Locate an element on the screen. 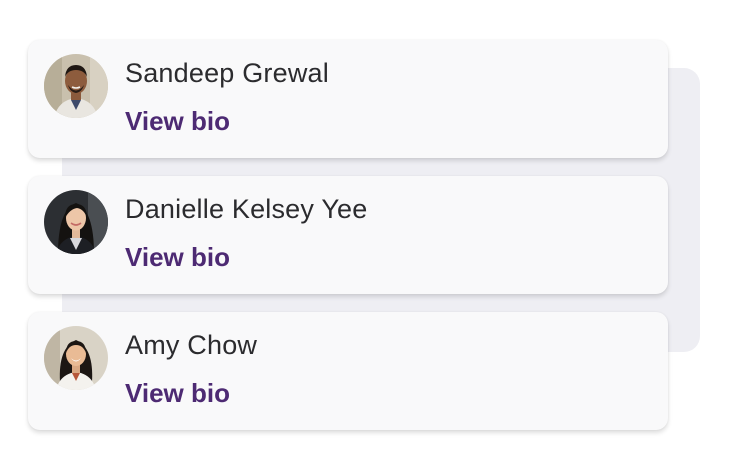  person-name: Sandeep Grewal is located at coordinates (227, 73).